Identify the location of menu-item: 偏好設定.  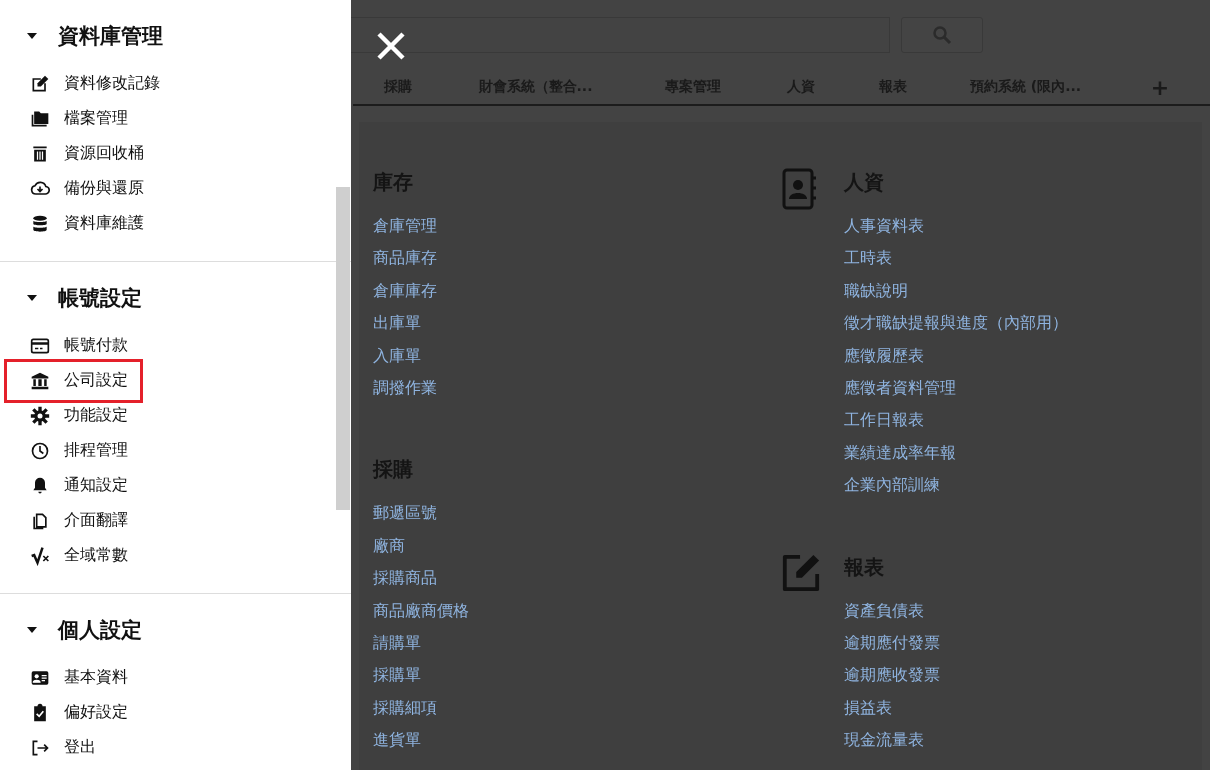
(96, 712).